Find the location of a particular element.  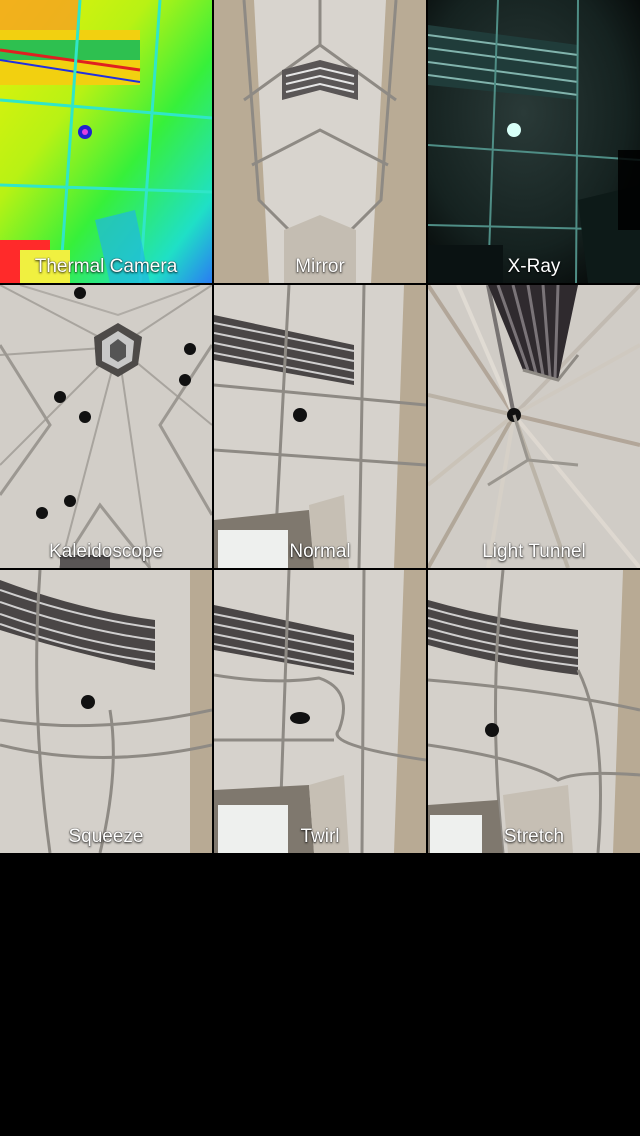

effect-tile-squeeze: Squeeze is located at coordinates (106, 711).